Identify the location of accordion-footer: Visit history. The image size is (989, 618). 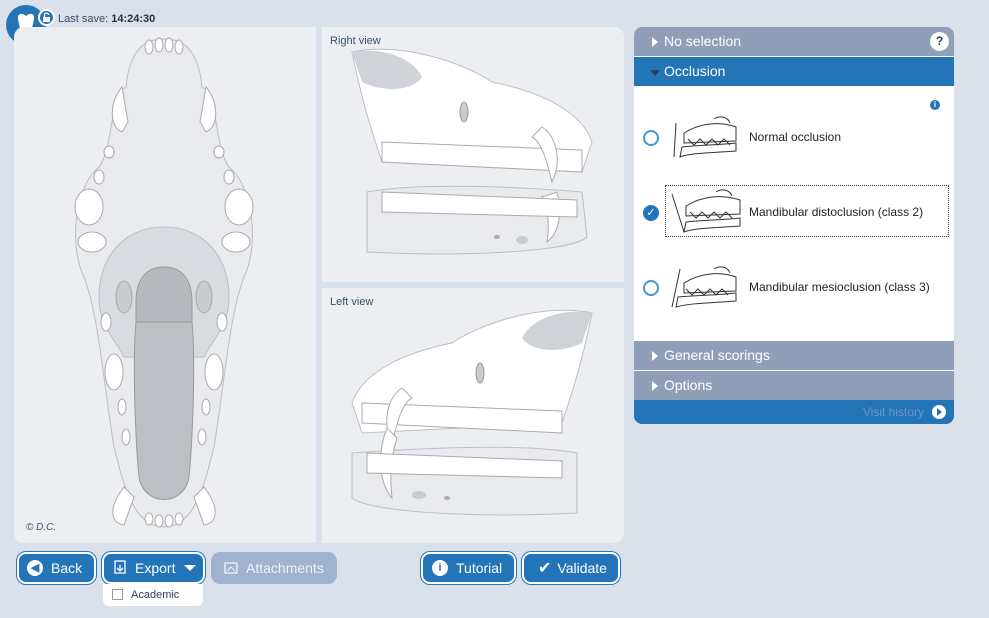
(794, 412).